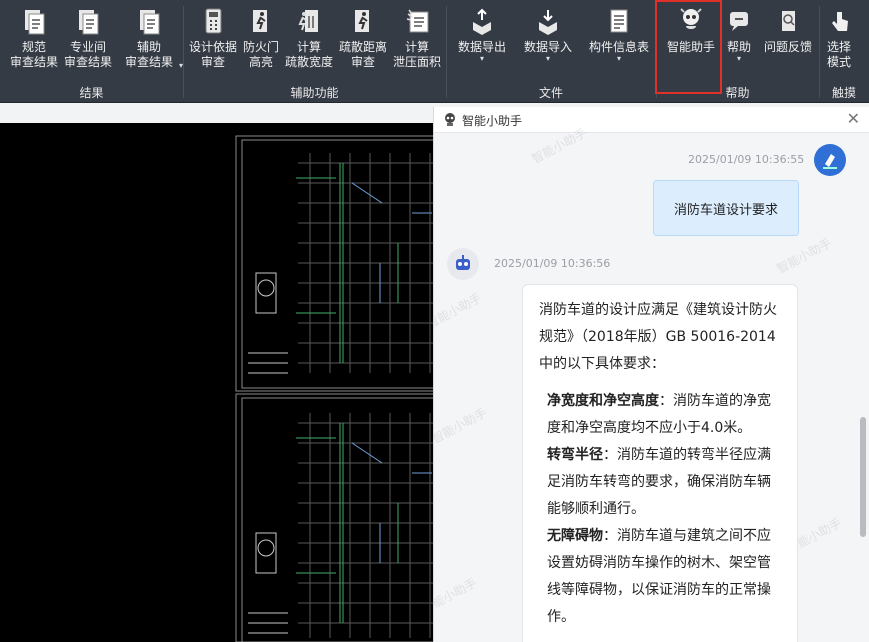 This screenshot has height=642, width=869. I want to click on user-avatar, so click(830, 160).